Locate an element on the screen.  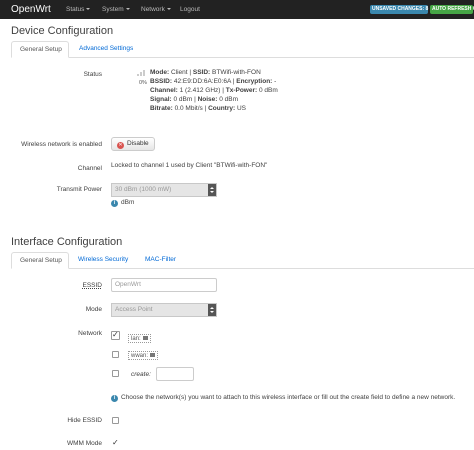
network-wwan-tag: wwan: is located at coordinates (143, 355).